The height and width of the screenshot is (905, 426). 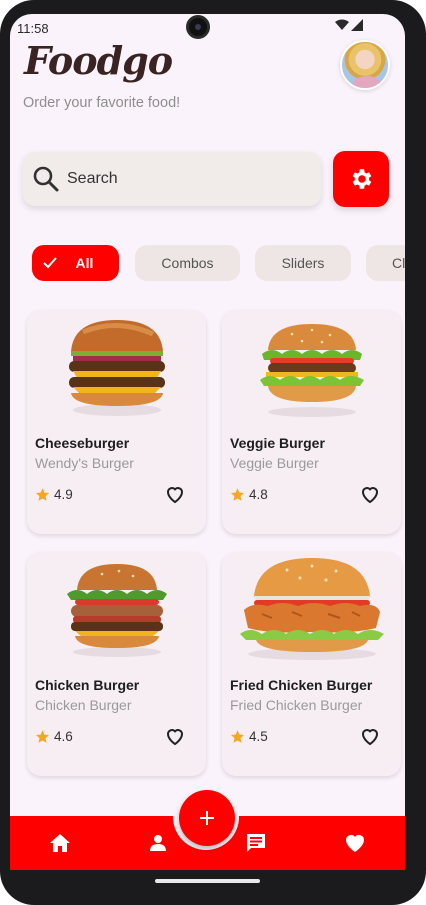 I want to click on wifi-icon, so click(x=342, y=24).